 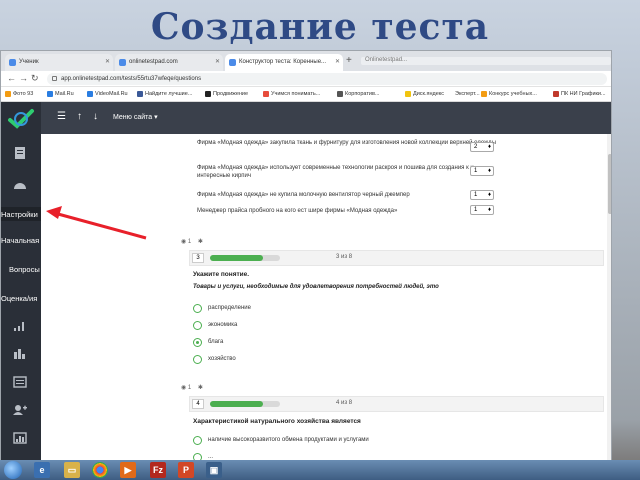 What do you see at coordinates (96, 223) in the screenshot?
I see `annotation-arrow` at bounding box center [96, 223].